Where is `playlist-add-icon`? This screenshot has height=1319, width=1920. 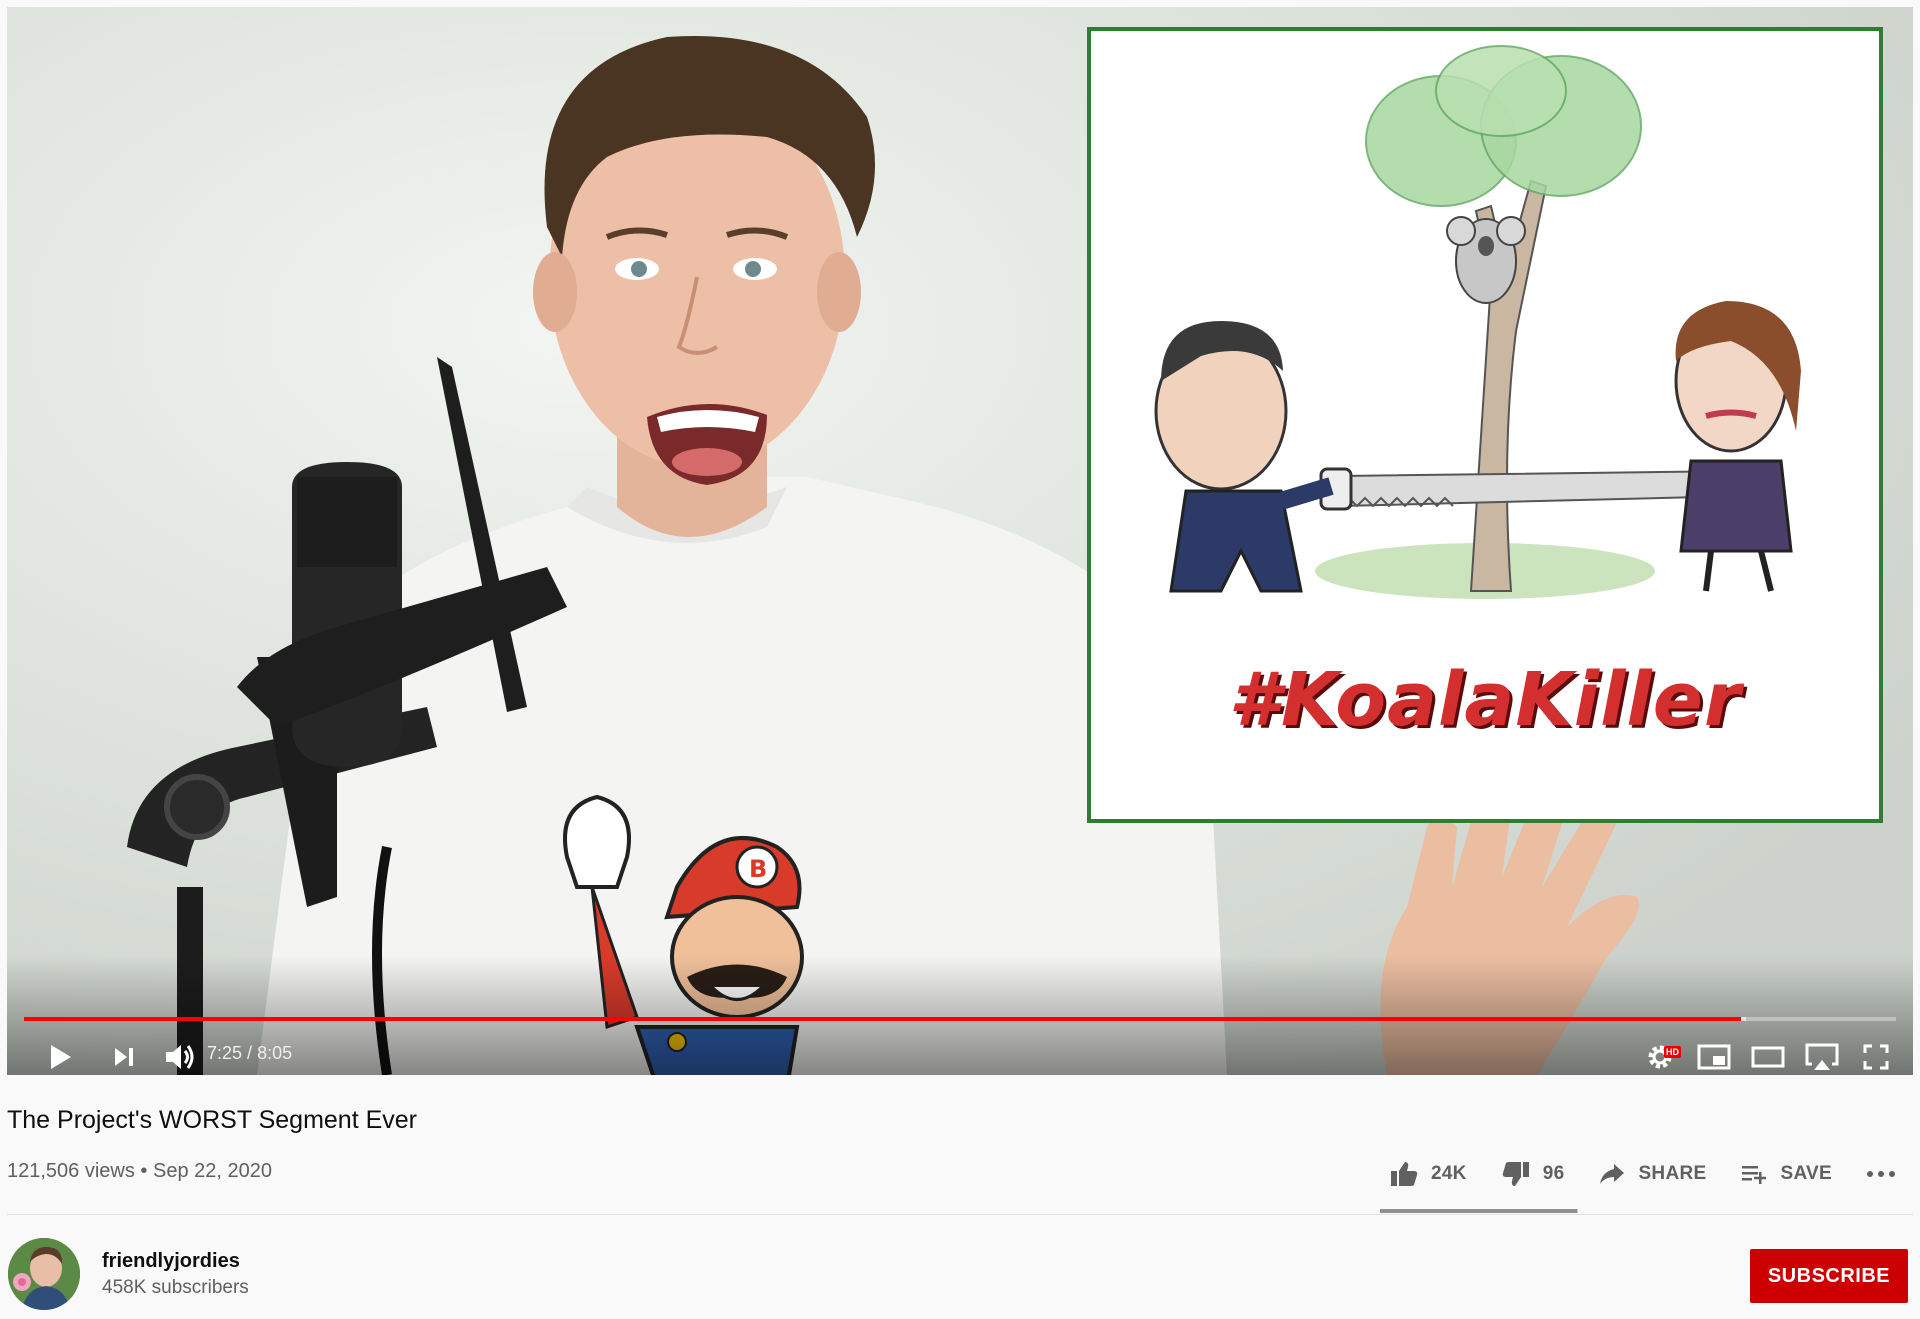
playlist-add-icon is located at coordinates (1754, 1175).